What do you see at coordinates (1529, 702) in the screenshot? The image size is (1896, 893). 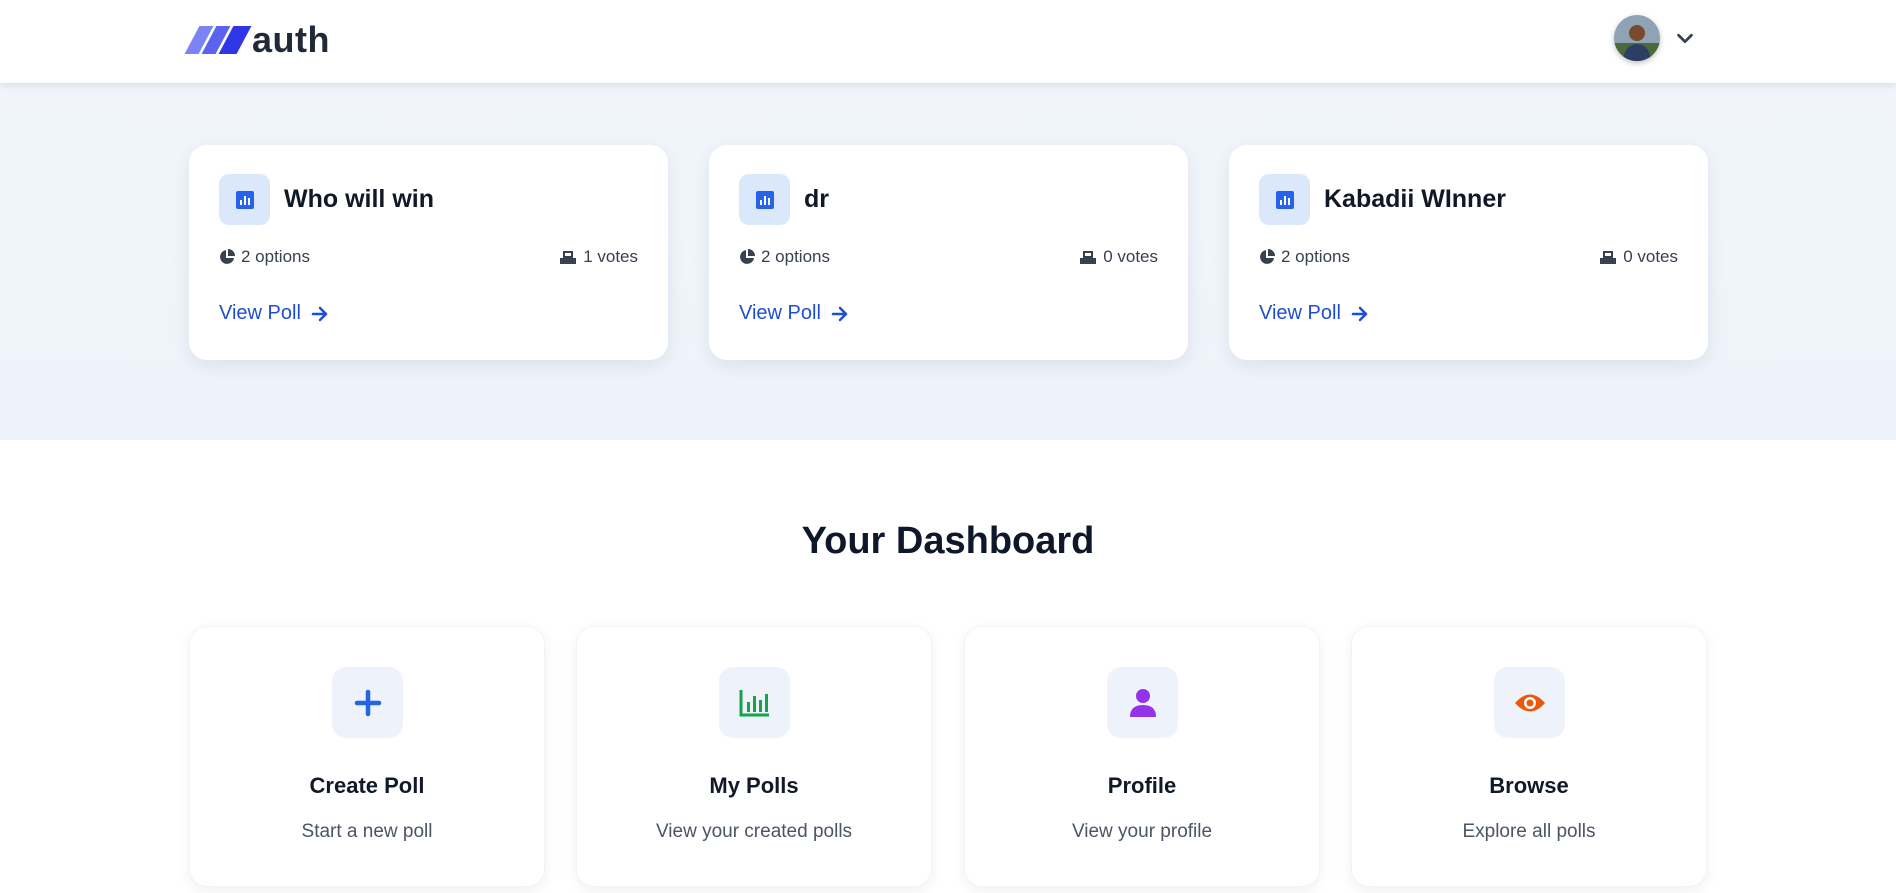 I see `eye-icon` at bounding box center [1529, 702].